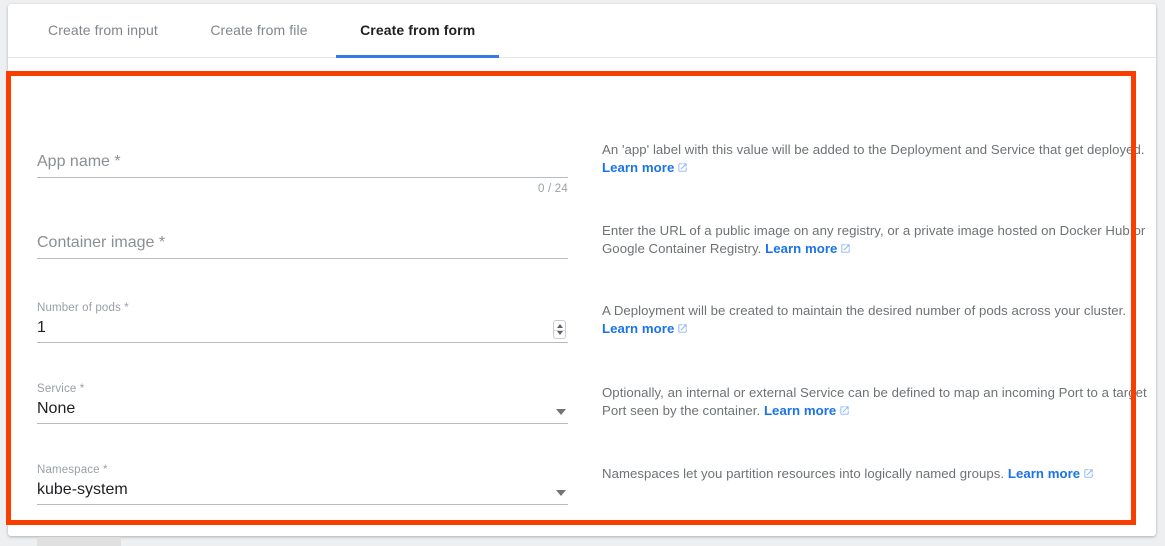 This screenshot has width=1165, height=546. I want to click on service-select: Service * None, so click(302, 403).